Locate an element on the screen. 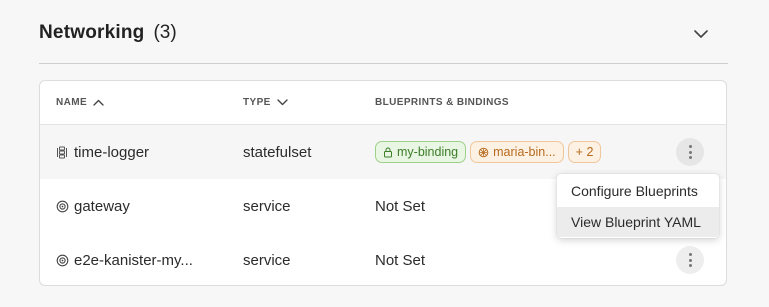  statefulset-icon is located at coordinates (62, 152).